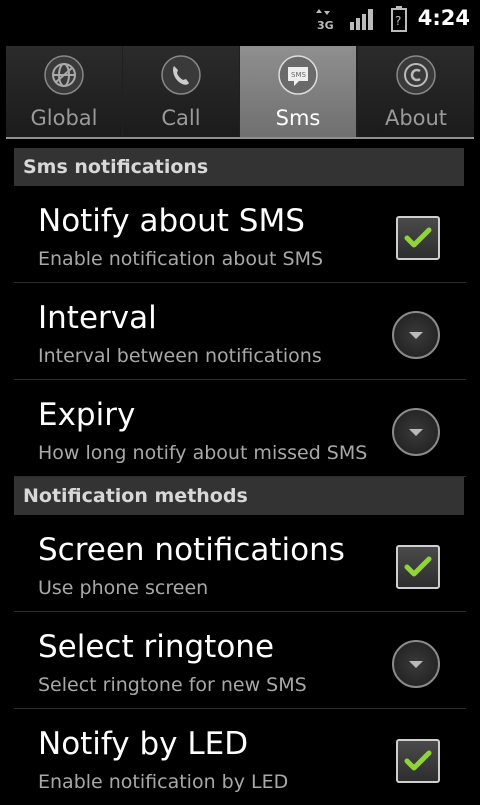  What do you see at coordinates (64, 118) in the screenshot?
I see `tab-label: Global` at bounding box center [64, 118].